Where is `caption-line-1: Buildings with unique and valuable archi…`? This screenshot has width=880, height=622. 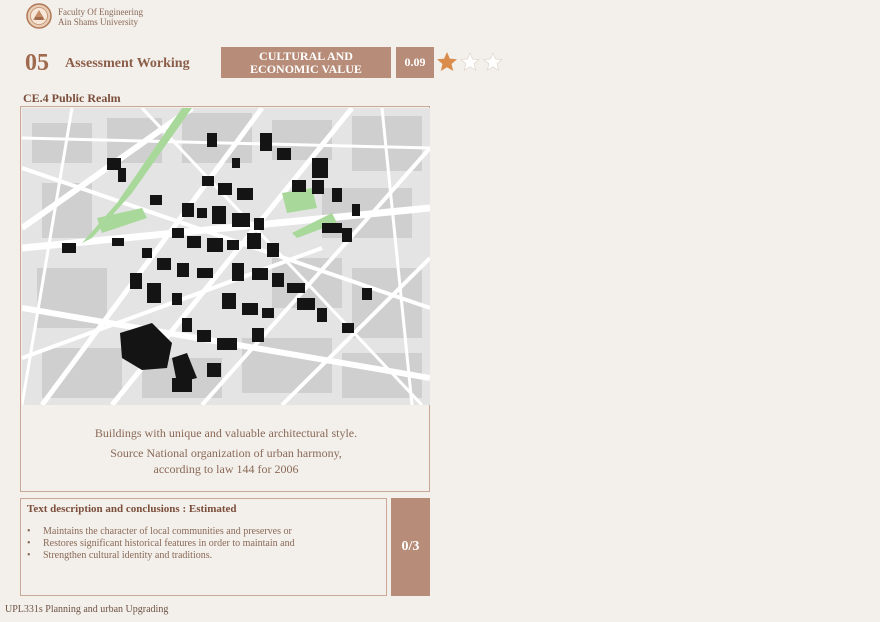
caption-line-1: Buildings with unique and valuable archi… is located at coordinates (226, 433).